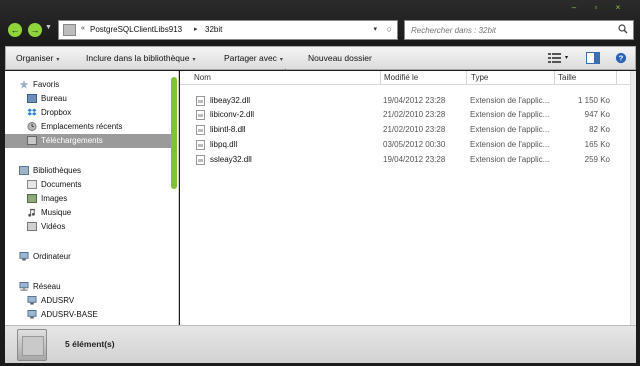 This screenshot has height=366, width=640. What do you see at coordinates (35, 30) in the screenshot?
I see `forward-button: →` at bounding box center [35, 30].